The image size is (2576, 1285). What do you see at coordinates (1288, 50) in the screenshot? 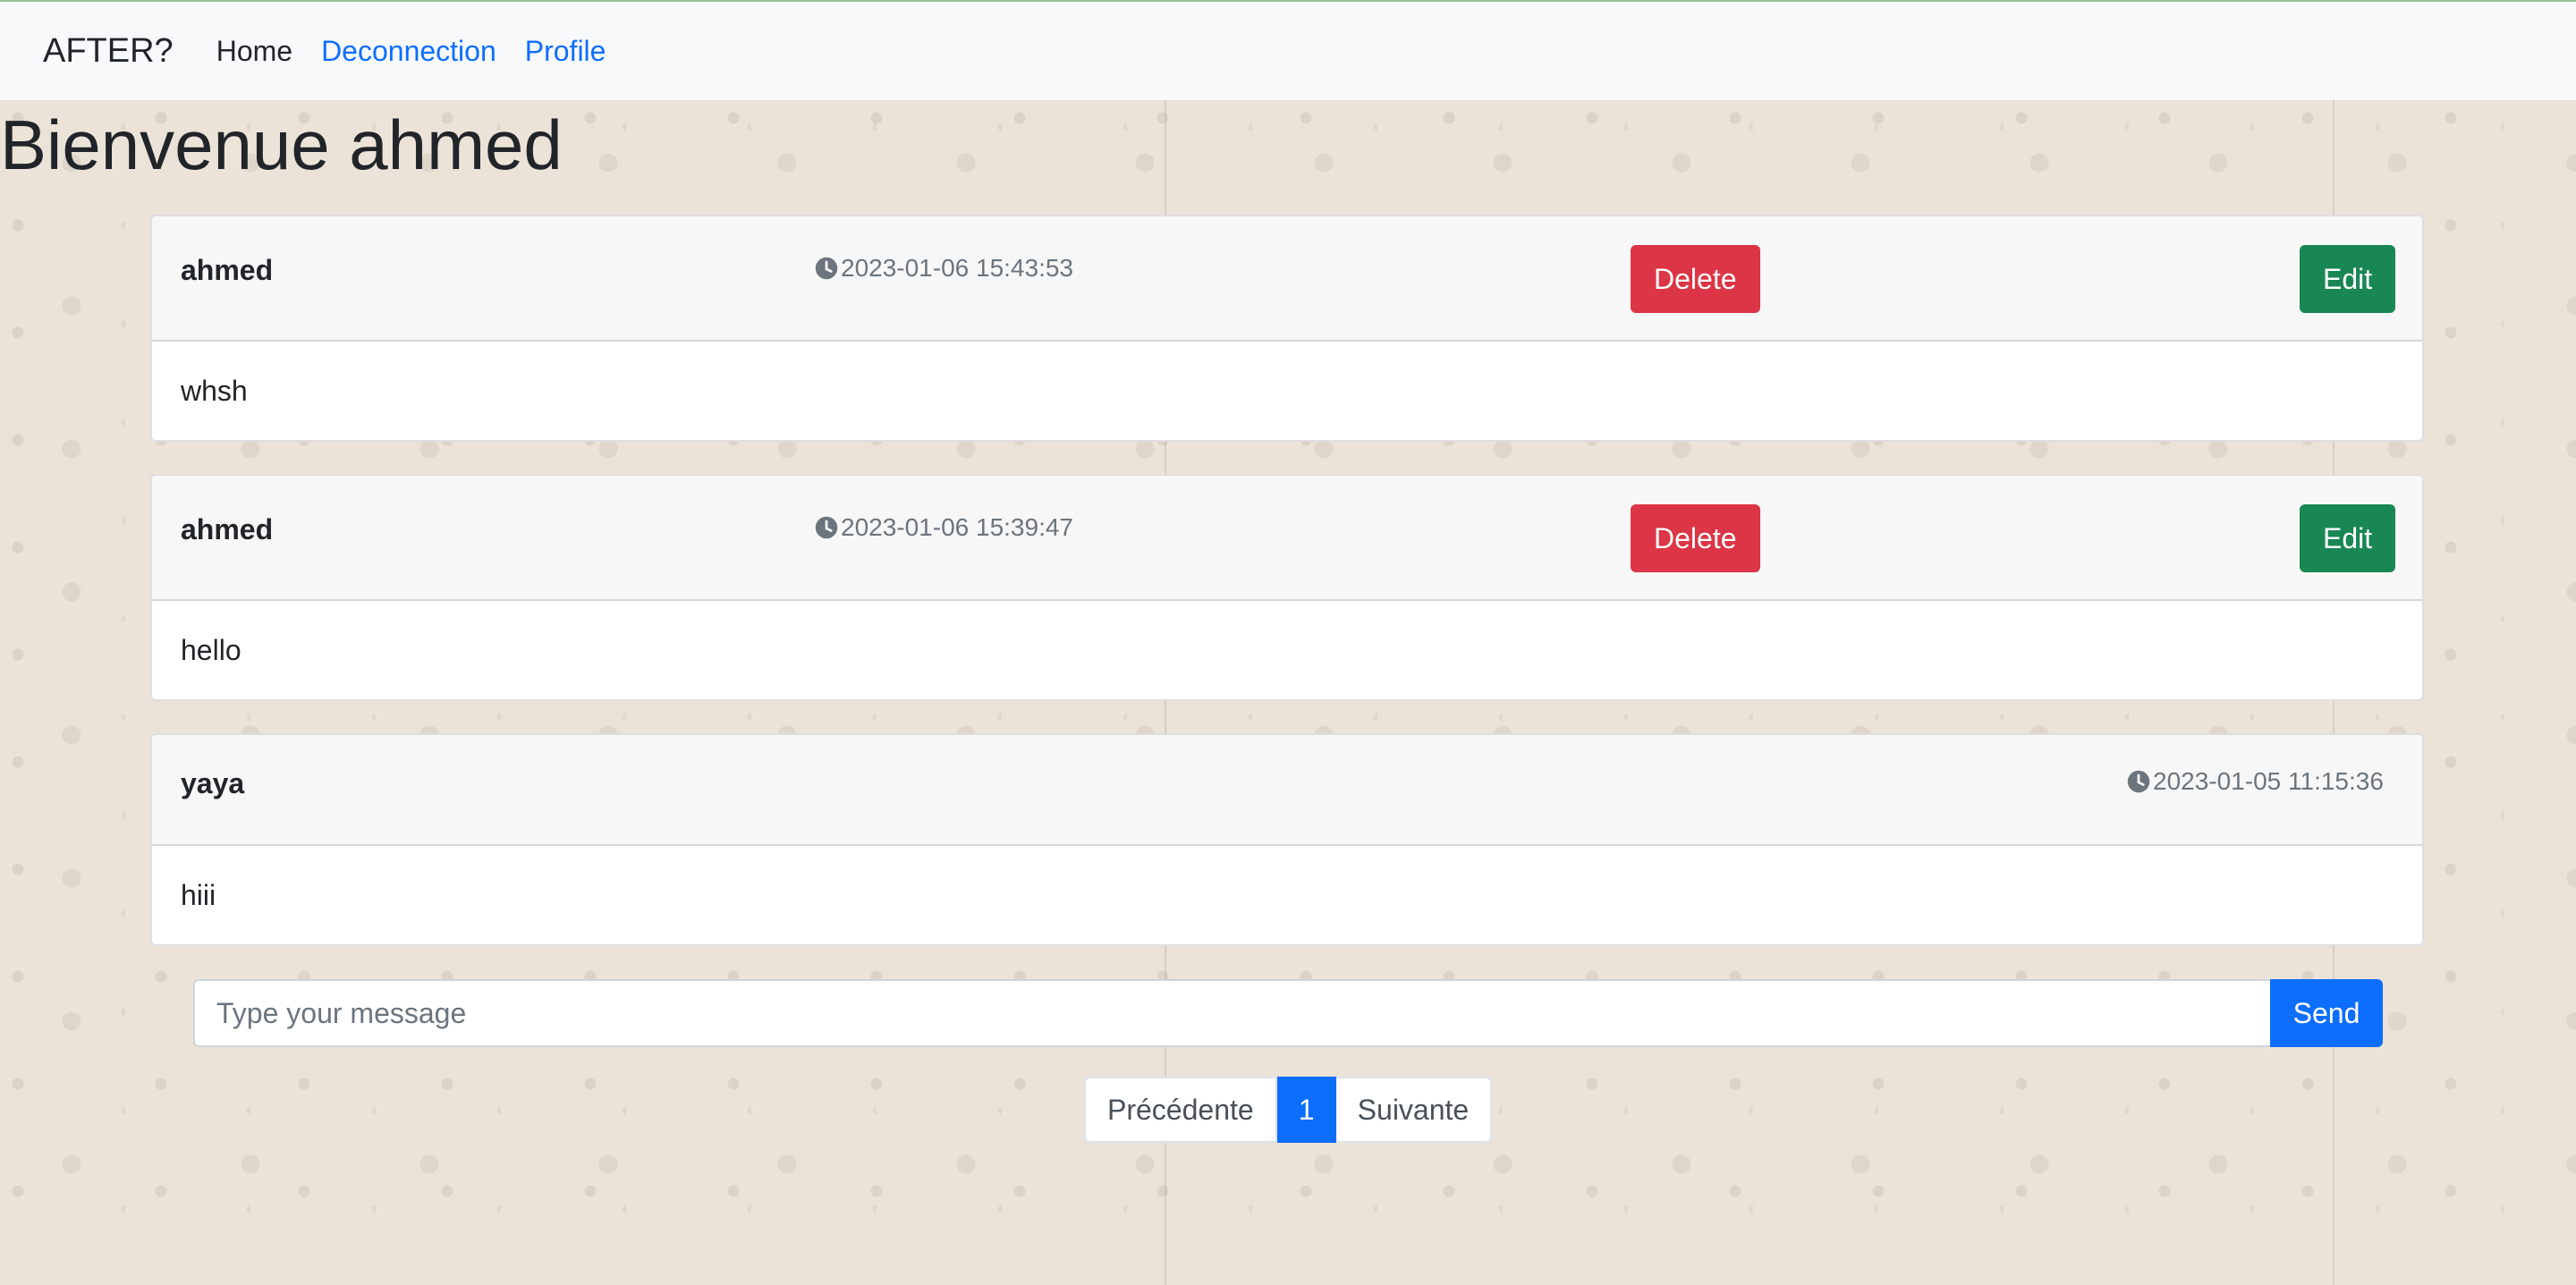
I see `top-navbar: AFTER? Home Deconnection Profile` at bounding box center [1288, 50].